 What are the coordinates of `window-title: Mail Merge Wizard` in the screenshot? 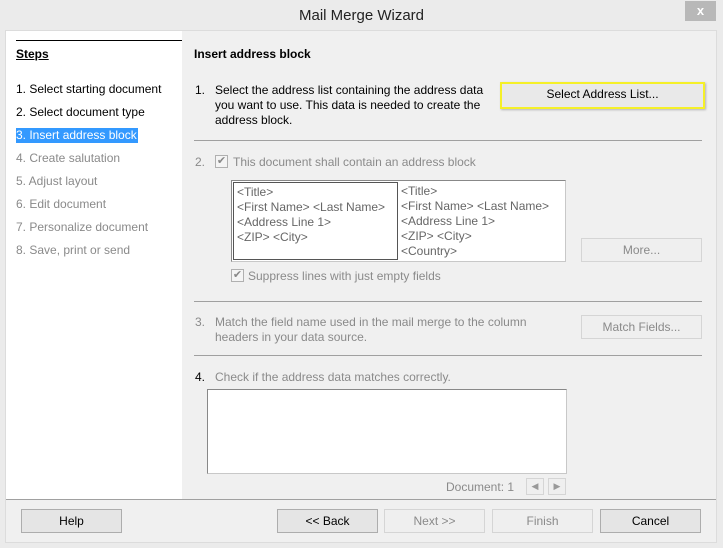 It's located at (361, 15).